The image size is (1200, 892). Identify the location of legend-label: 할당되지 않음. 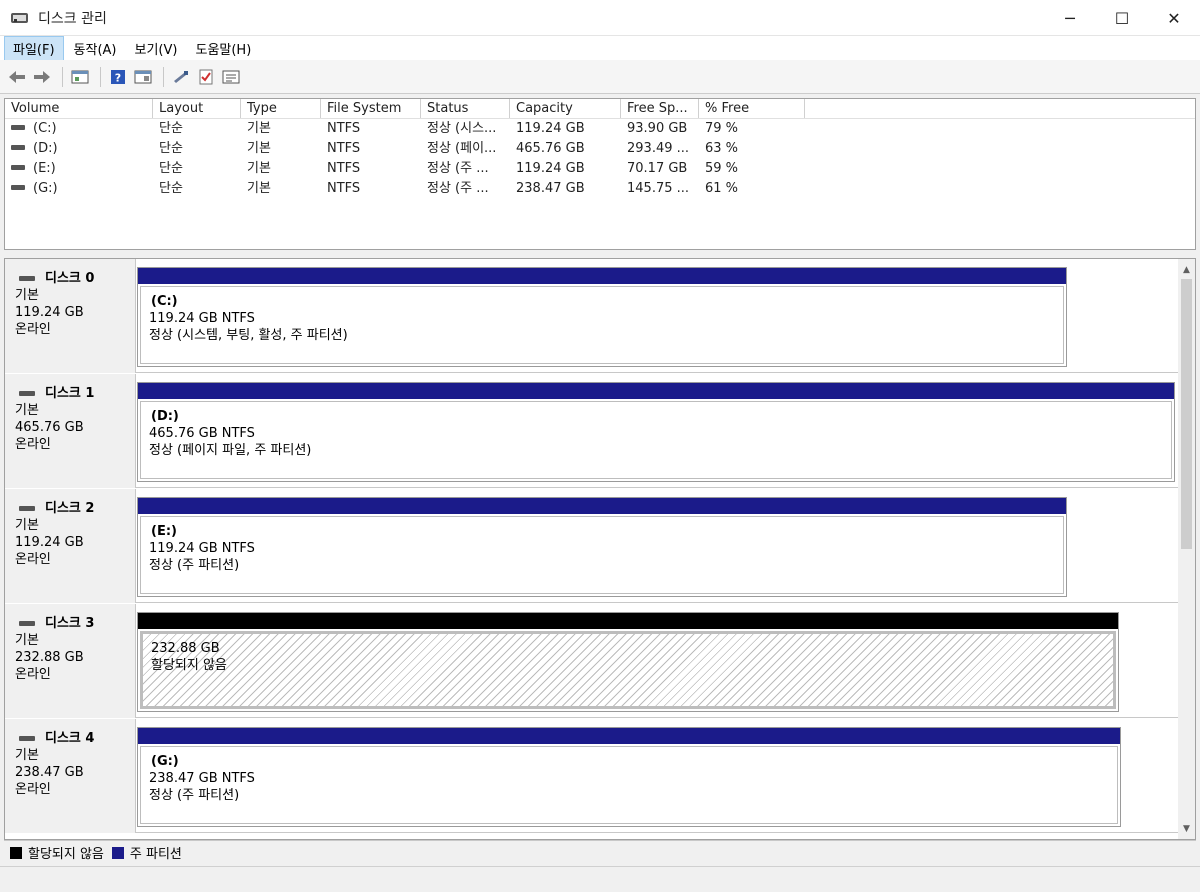
(66, 854).